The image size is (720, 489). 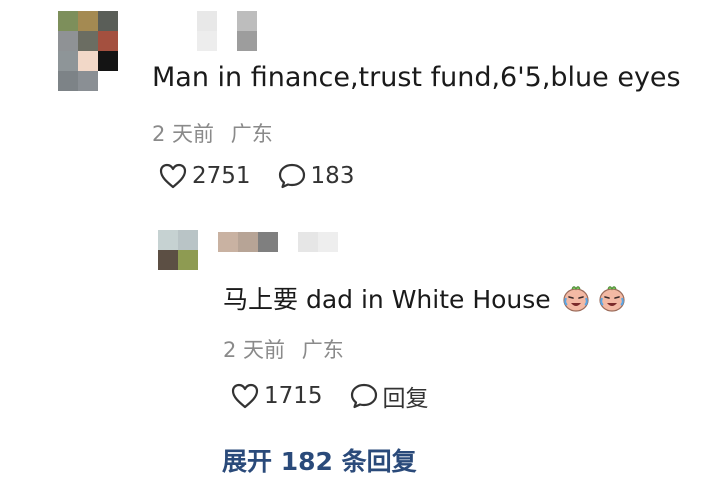 What do you see at coordinates (221, 176) in the screenshot?
I see `like-count: 2751` at bounding box center [221, 176].